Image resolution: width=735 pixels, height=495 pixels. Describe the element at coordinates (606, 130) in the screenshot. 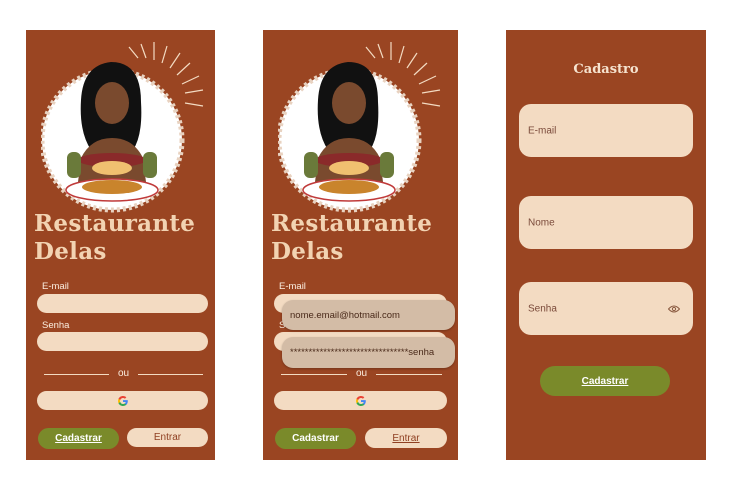

I see `email-field: E-mail` at that location.